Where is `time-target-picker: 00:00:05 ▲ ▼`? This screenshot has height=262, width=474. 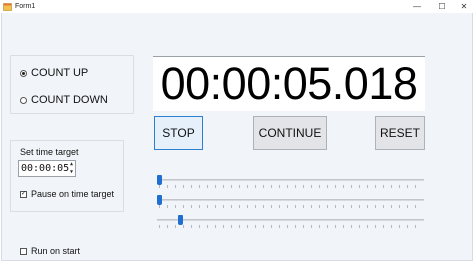 time-target-picker: 00:00:05 ▲ ▼ is located at coordinates (47, 168).